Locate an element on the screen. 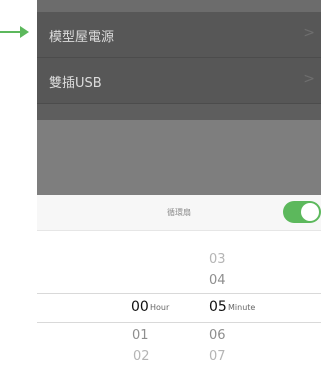 This screenshot has width=321, height=380. picker-header: 循環扇 is located at coordinates (179, 213).